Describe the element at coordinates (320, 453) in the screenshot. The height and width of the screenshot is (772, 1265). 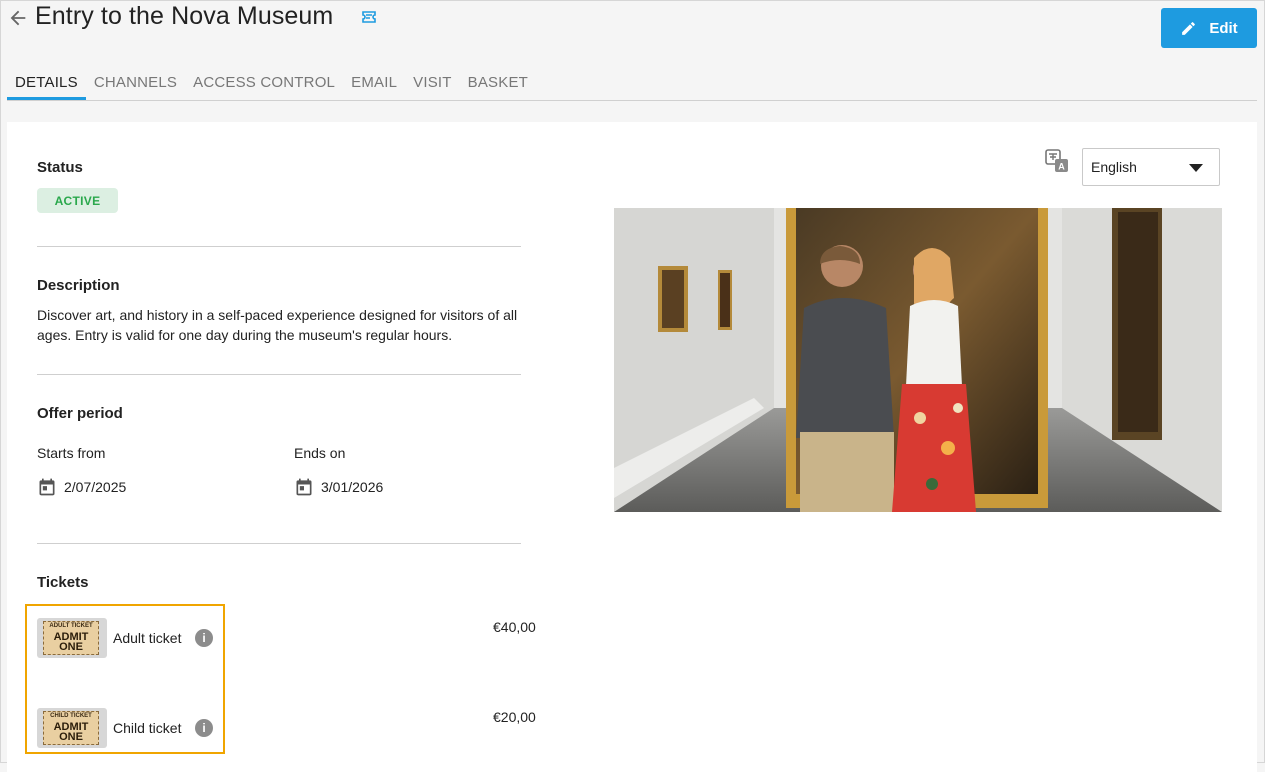
I see `ends-on-label: Ends on` at that location.